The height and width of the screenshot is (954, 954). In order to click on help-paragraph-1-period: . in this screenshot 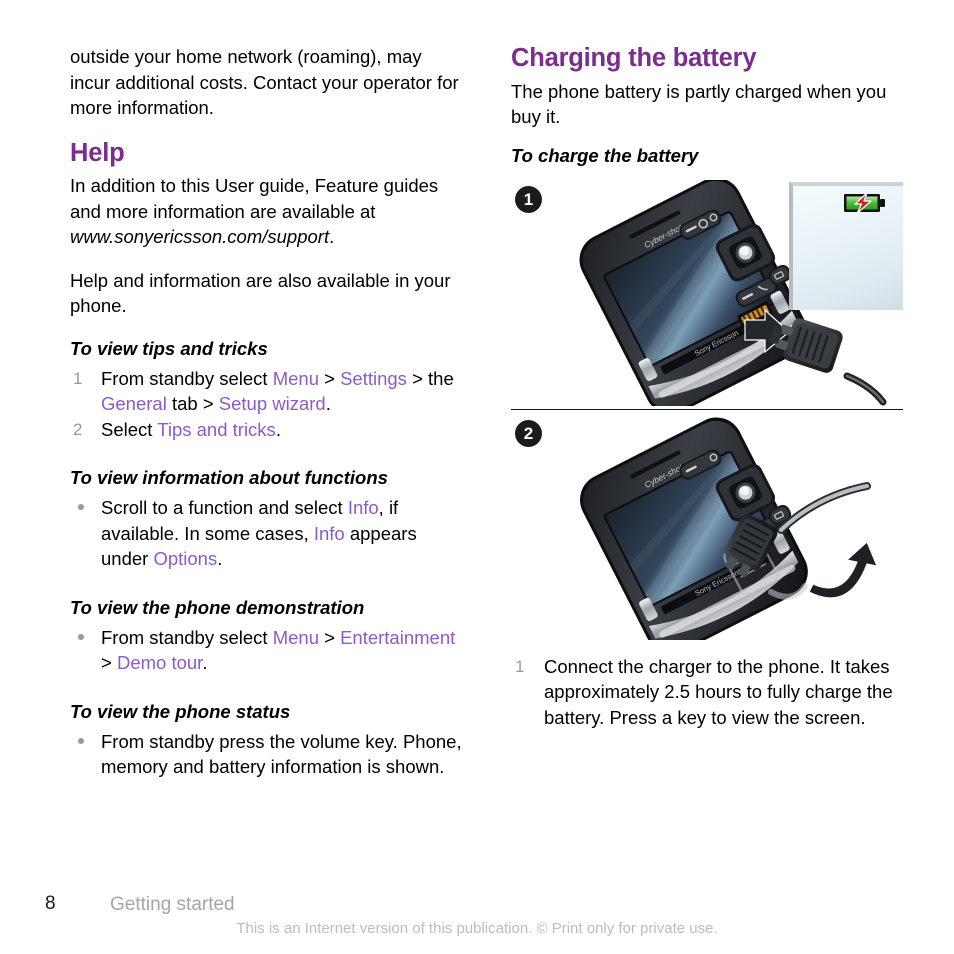, I will do `click(332, 237)`.